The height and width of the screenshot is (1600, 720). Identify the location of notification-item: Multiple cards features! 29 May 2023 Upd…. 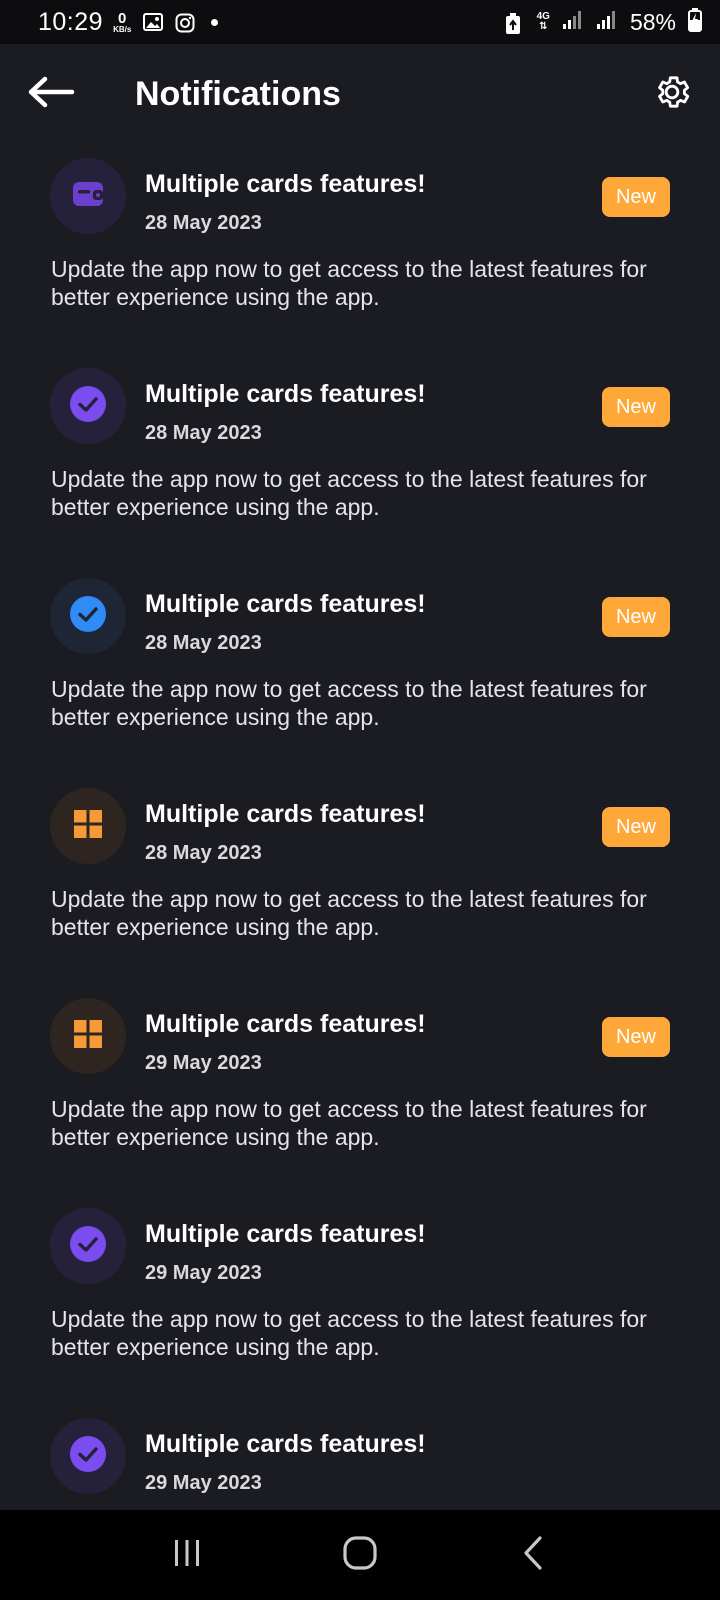
(360, 1303).